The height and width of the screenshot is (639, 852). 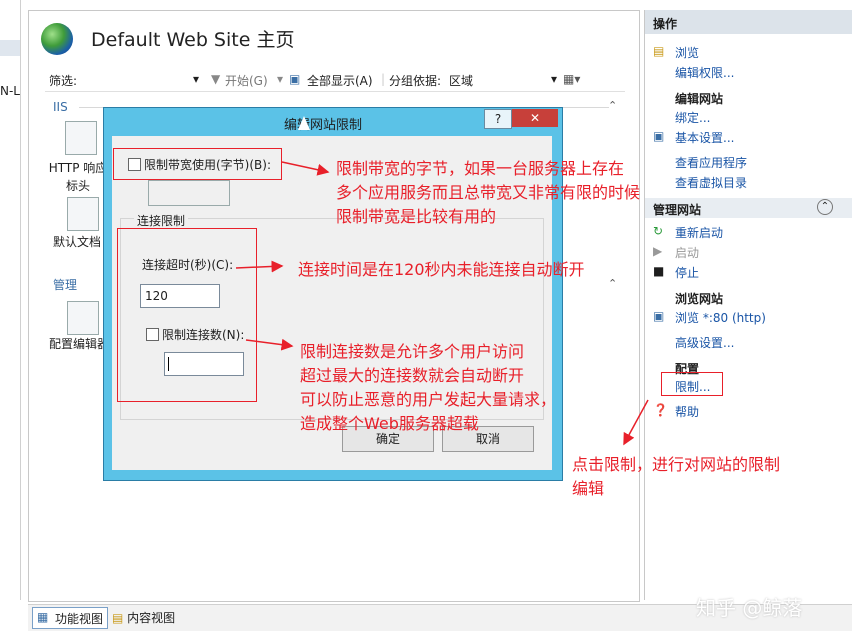 I want to click on timeout-arrow, so click(x=259, y=266).